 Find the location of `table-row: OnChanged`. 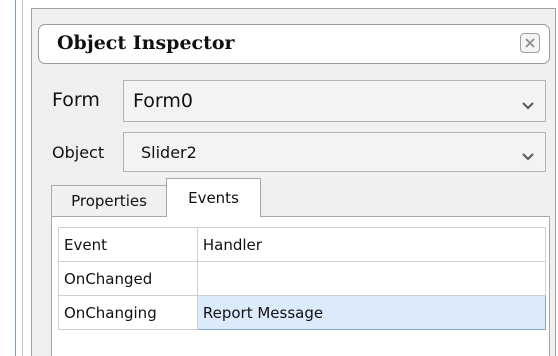

table-row: OnChanged is located at coordinates (302, 278).